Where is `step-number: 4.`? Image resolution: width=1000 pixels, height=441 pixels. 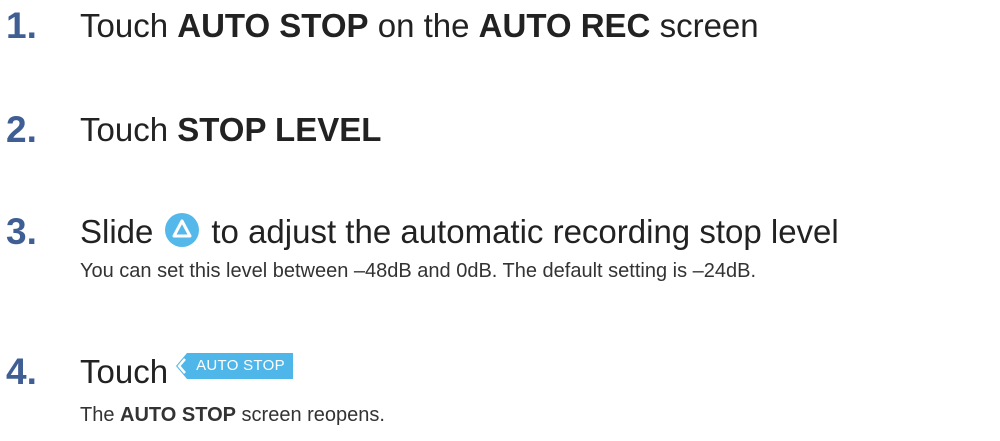 step-number: 4. is located at coordinates (21, 371).